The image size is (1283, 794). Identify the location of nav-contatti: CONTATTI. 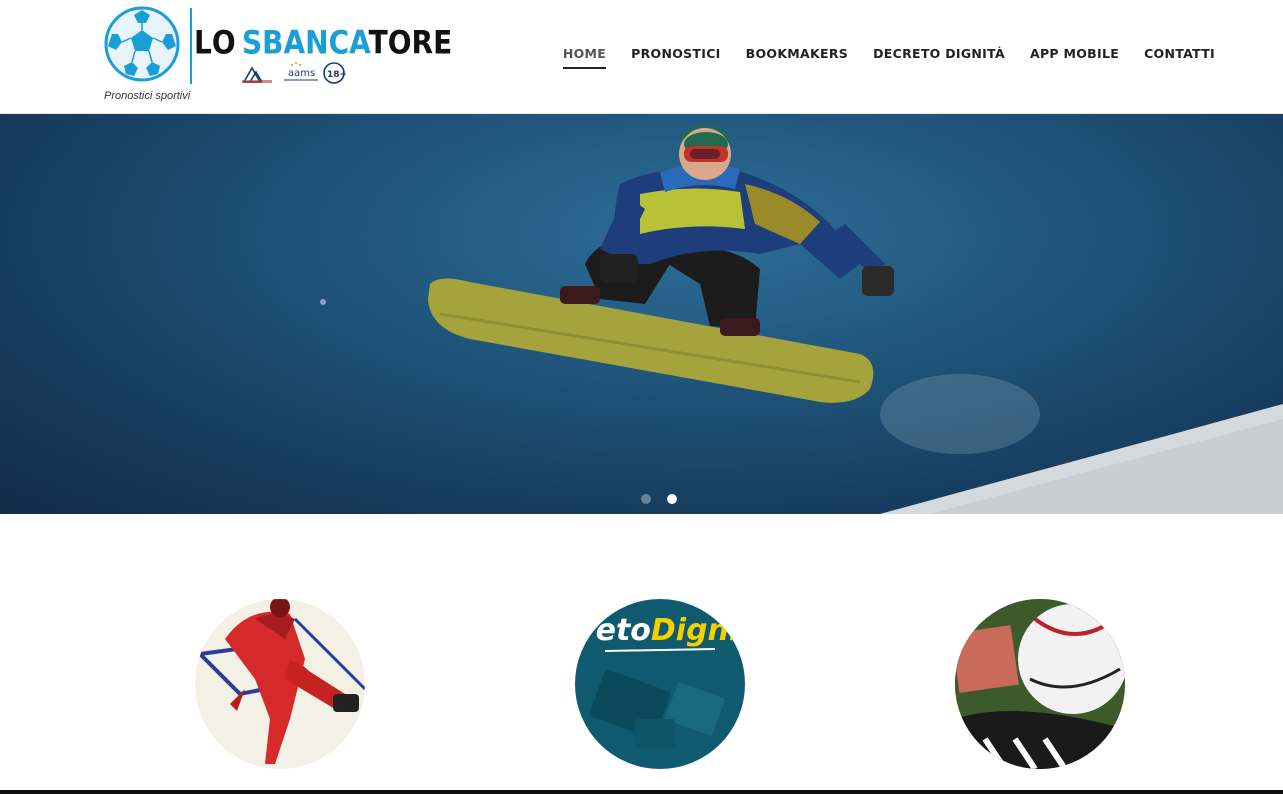
(1179, 57).